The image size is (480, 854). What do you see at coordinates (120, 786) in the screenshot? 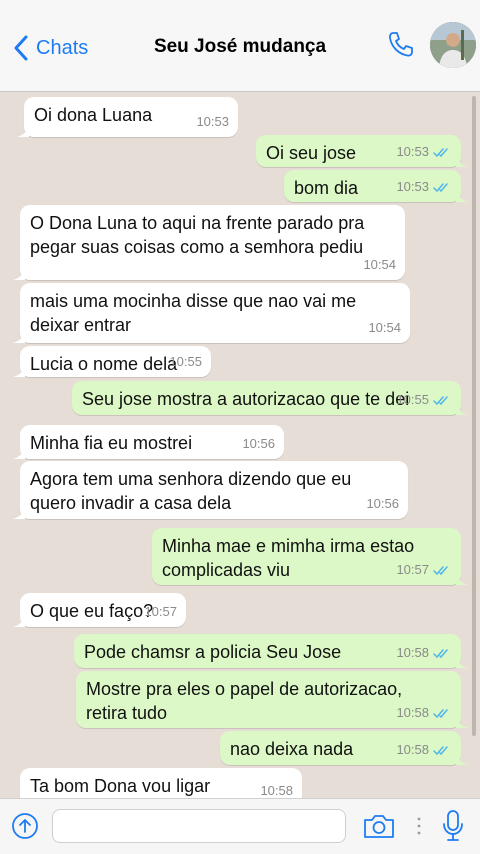
I see `message-text: Ta bom Dona vou ligar` at bounding box center [120, 786].